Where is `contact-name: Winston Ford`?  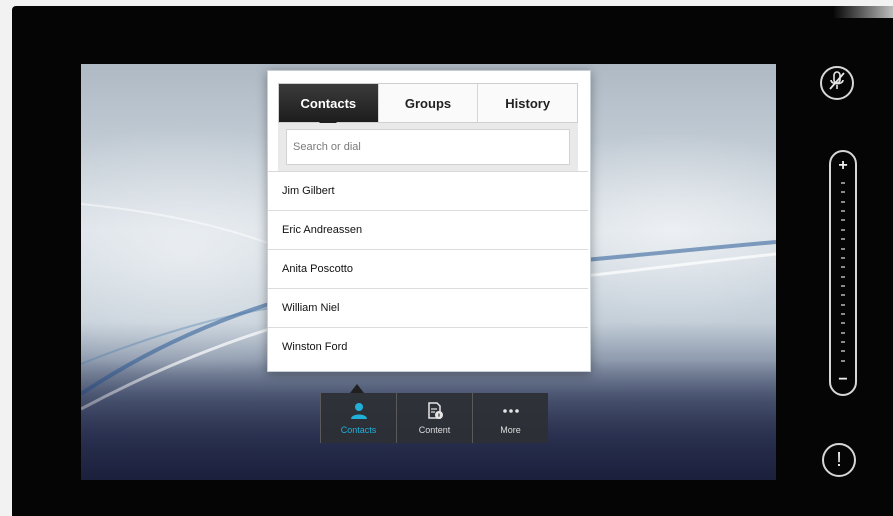 contact-name: Winston Ford is located at coordinates (315, 347).